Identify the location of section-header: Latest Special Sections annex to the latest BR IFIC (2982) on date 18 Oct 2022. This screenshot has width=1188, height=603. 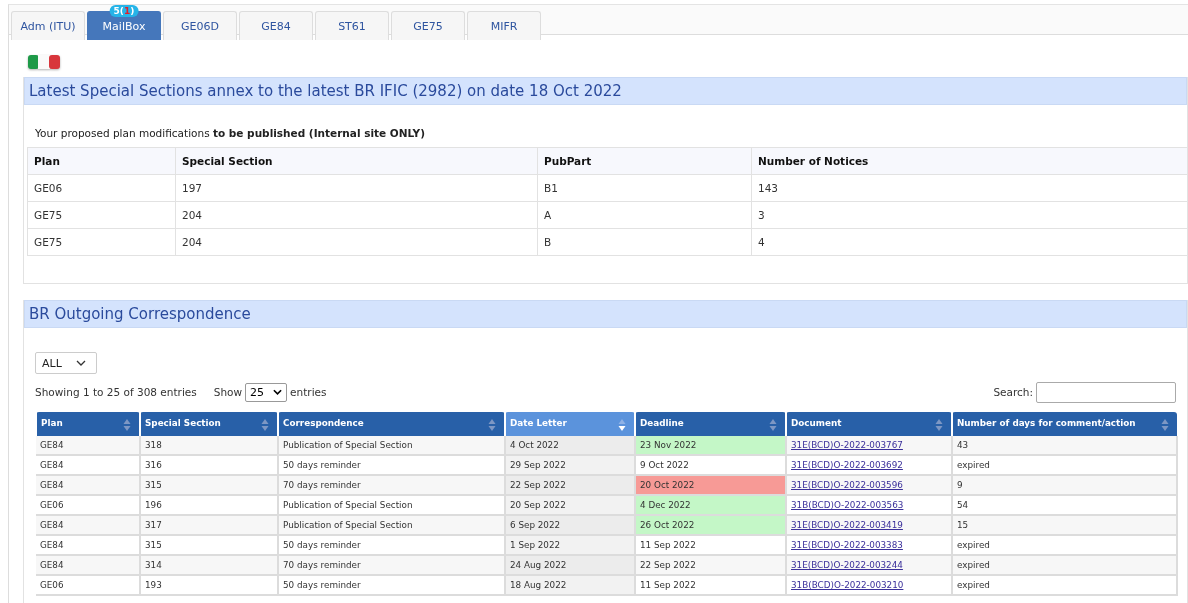
(605, 91).